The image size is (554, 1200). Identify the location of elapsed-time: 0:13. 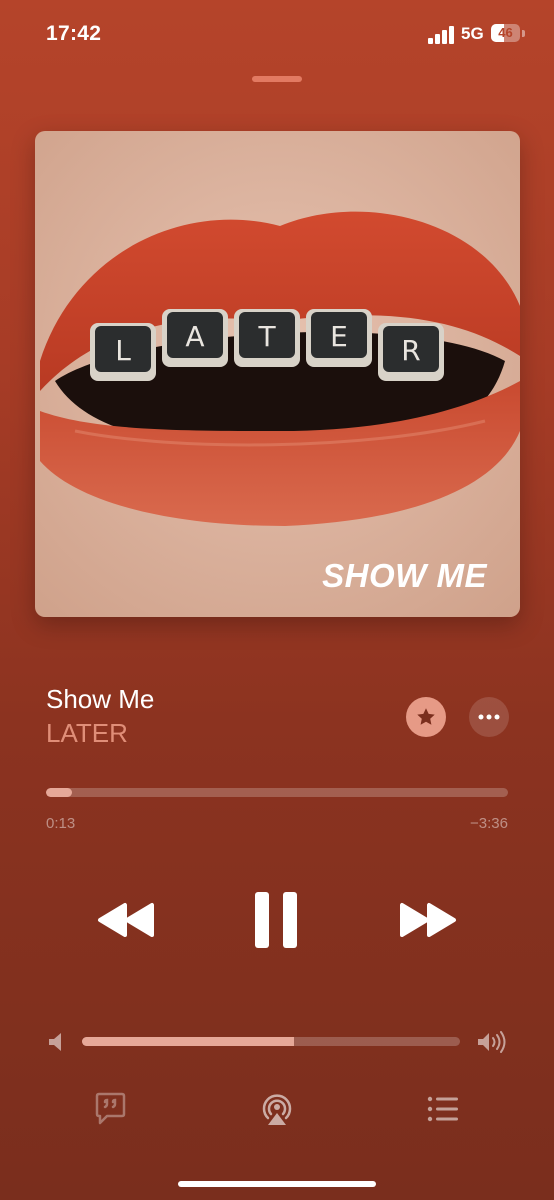
(61, 823).